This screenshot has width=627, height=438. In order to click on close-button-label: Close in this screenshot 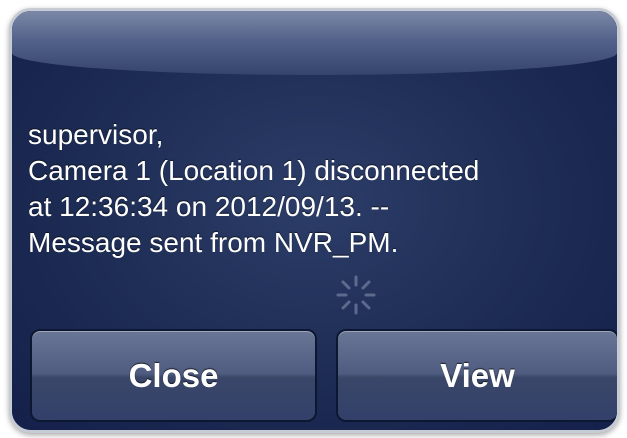, I will do `click(173, 375)`.